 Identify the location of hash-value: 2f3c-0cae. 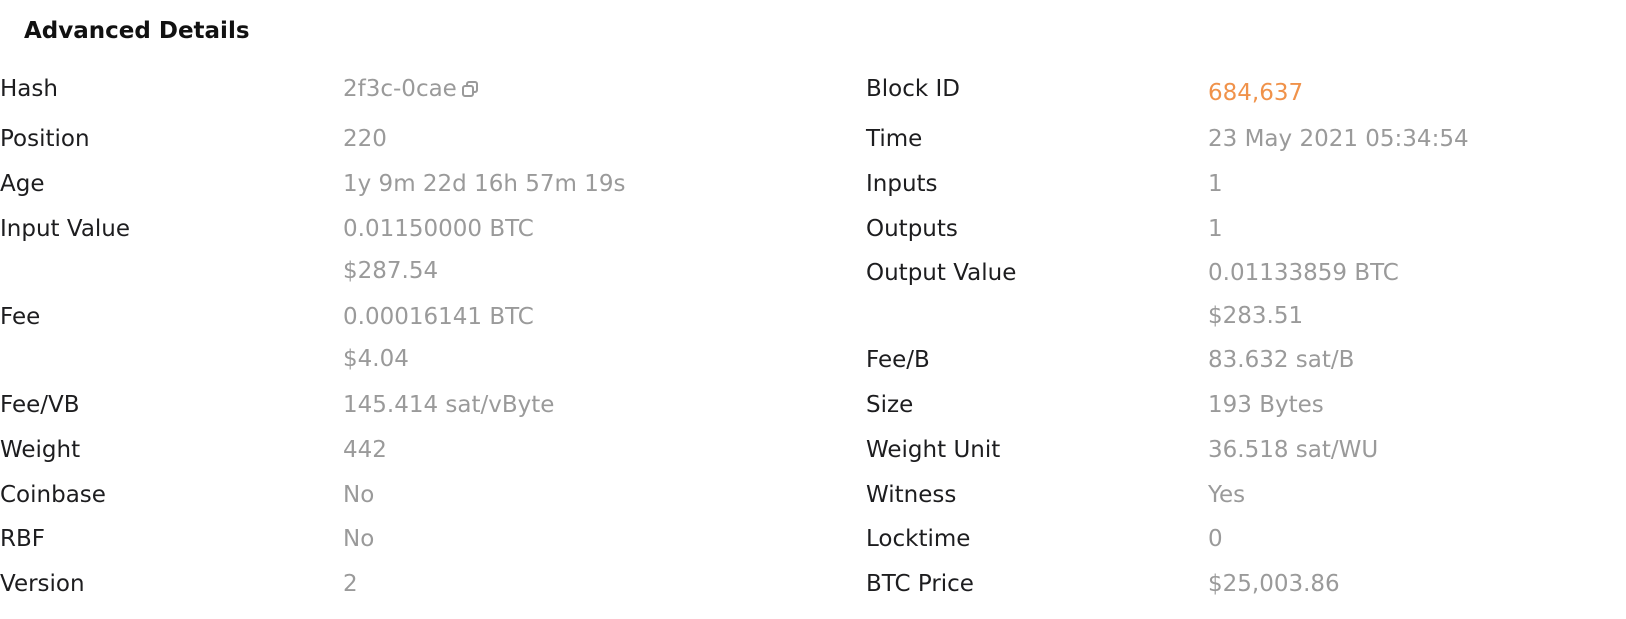
(400, 89).